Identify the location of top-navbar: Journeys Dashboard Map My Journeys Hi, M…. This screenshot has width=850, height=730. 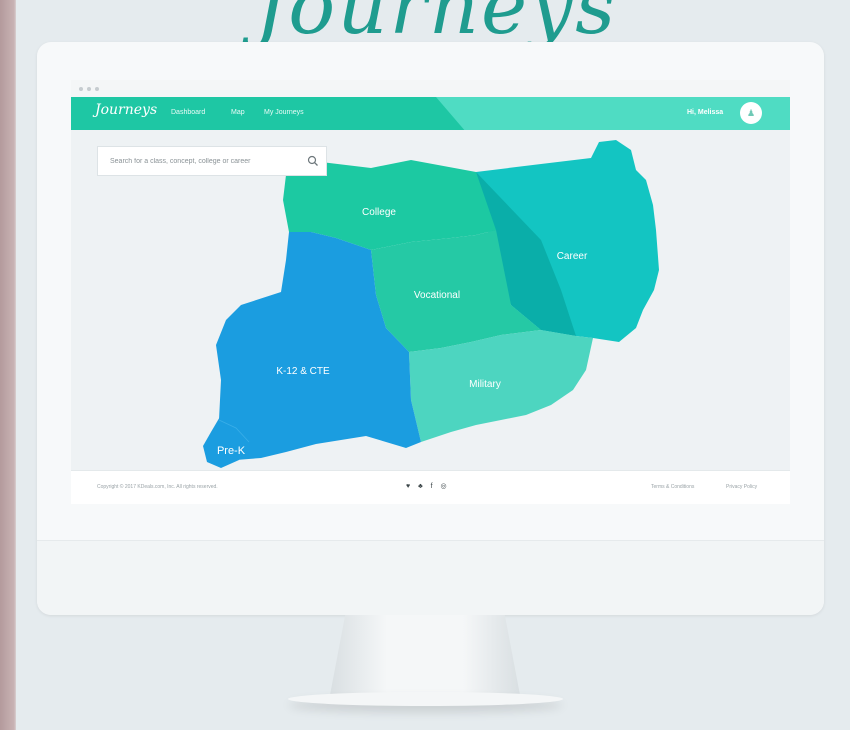
(430, 113).